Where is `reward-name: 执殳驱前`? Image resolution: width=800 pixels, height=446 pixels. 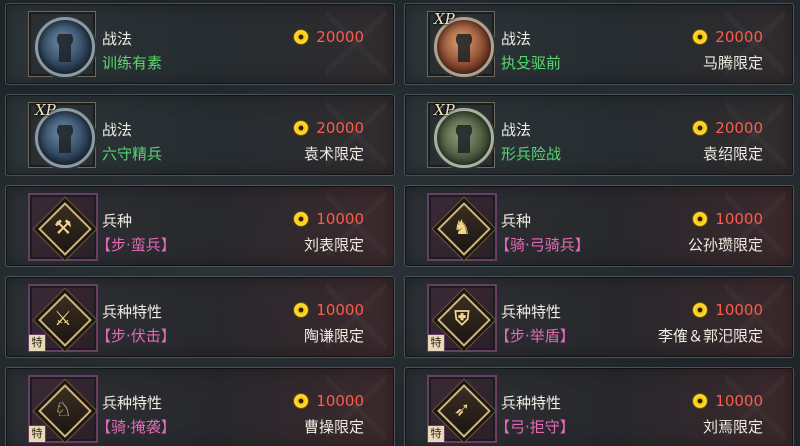
reward-name: 执殳驱前 is located at coordinates (531, 63).